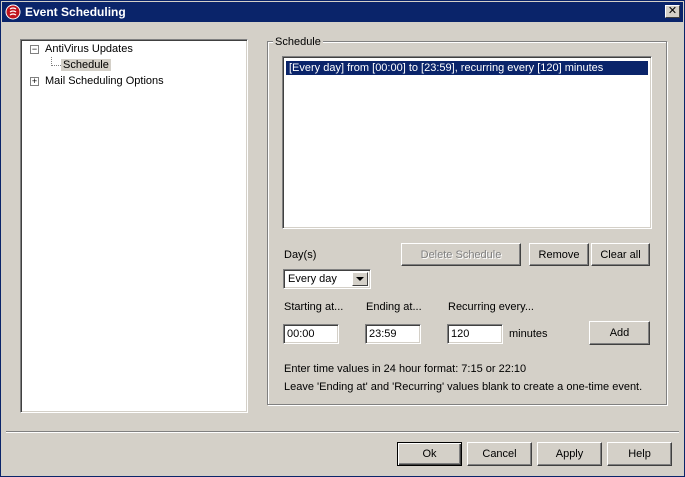  I want to click on ending-at-input: 23:59, so click(393, 334).